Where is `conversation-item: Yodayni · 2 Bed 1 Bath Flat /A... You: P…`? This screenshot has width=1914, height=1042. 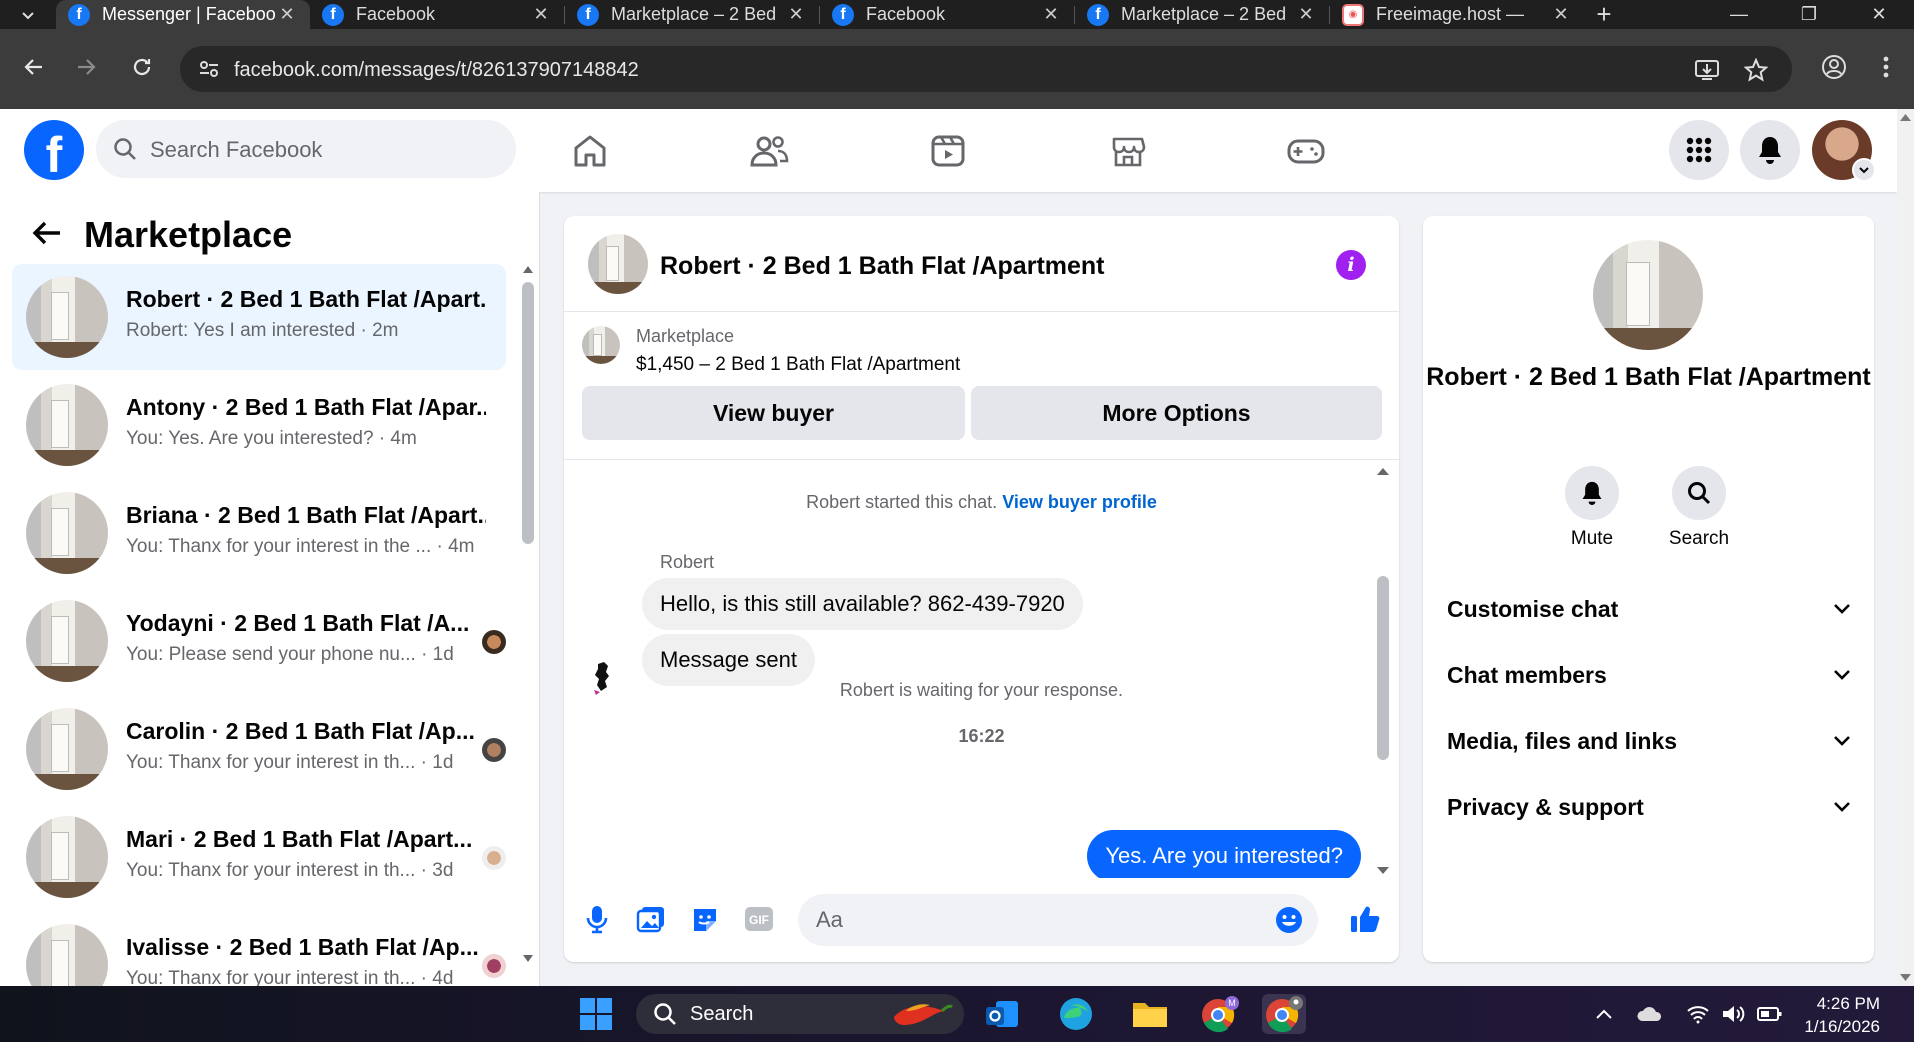 conversation-item: Yodayni · 2 Bed 1 Bath Flat /A... You: P… is located at coordinates (259, 641).